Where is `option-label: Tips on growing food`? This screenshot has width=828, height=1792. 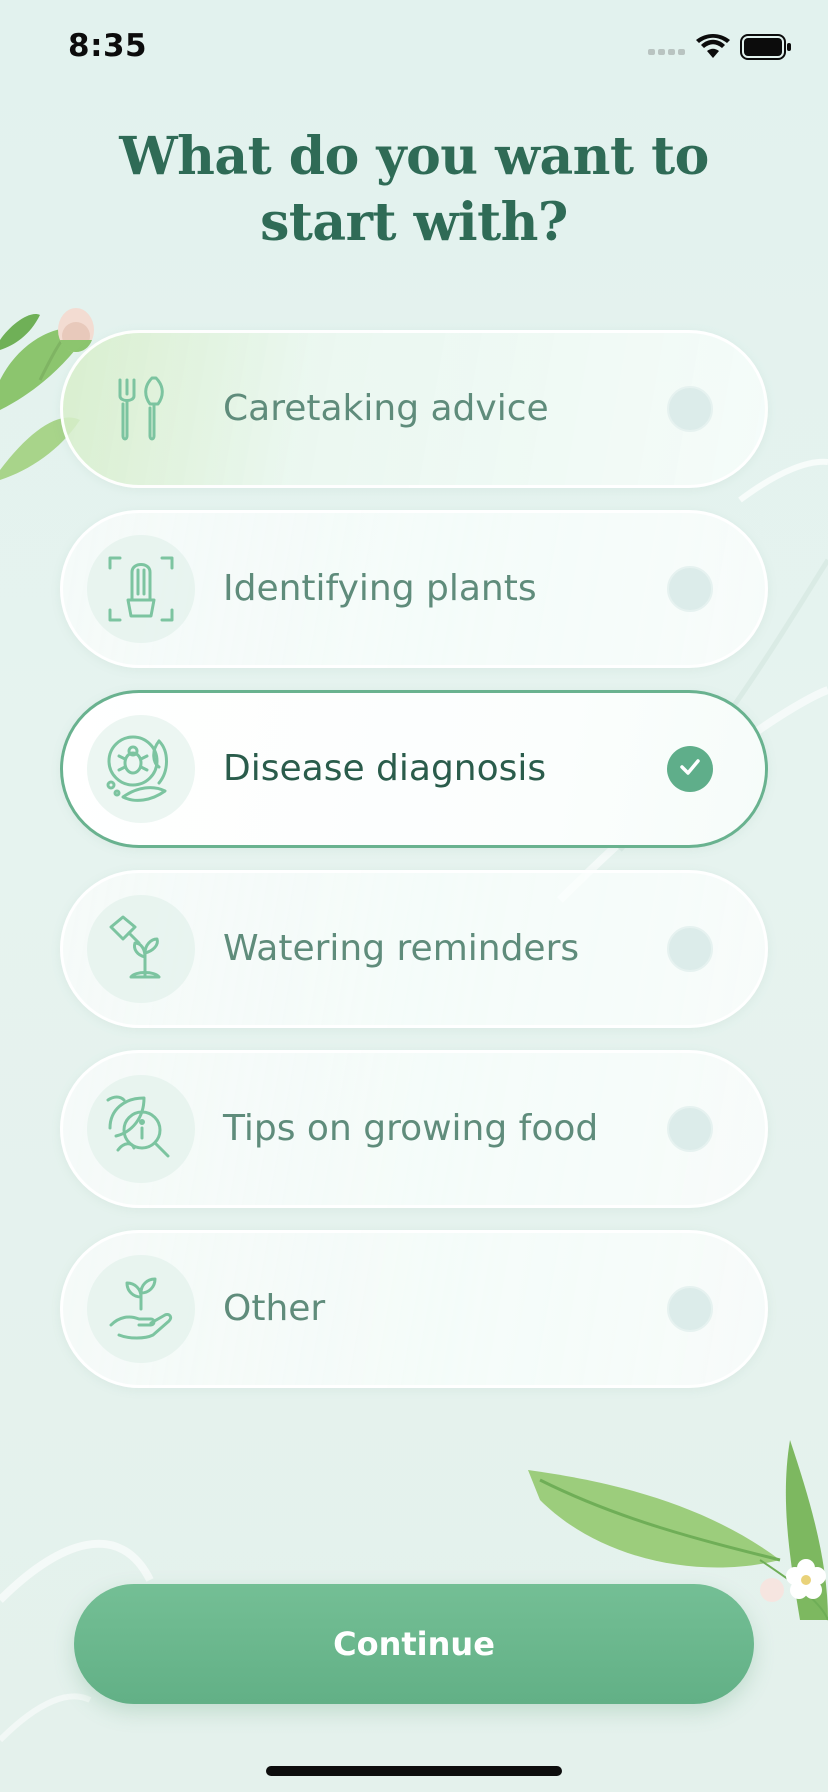 option-label: Tips on growing food is located at coordinates (411, 1128).